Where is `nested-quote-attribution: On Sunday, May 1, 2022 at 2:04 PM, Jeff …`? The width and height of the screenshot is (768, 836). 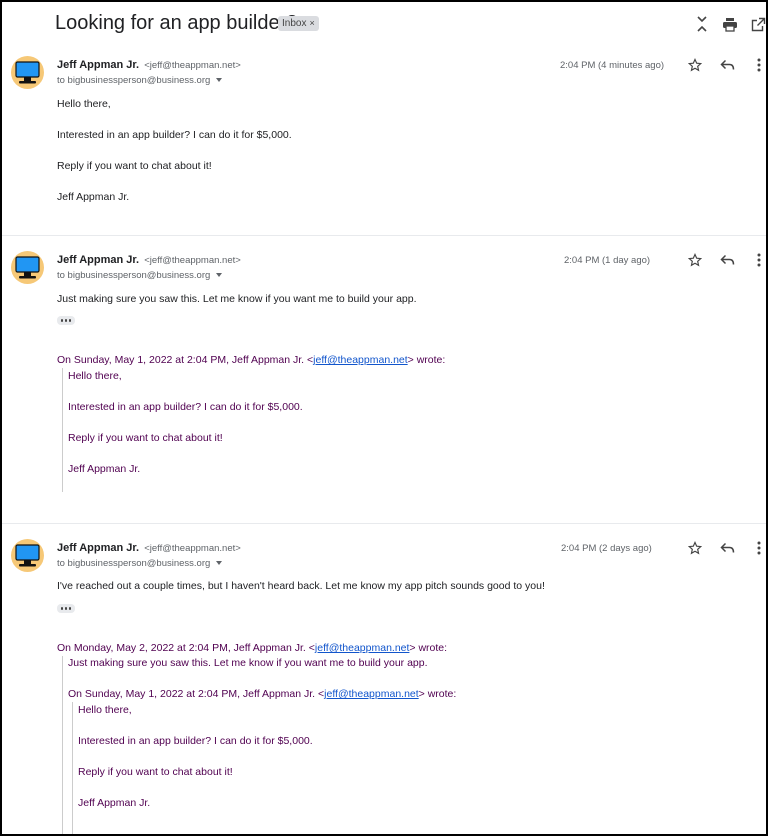
nested-quote-attribution: On Sunday, May 1, 2022 at 2:04 PM, Jeff … is located at coordinates (262, 694).